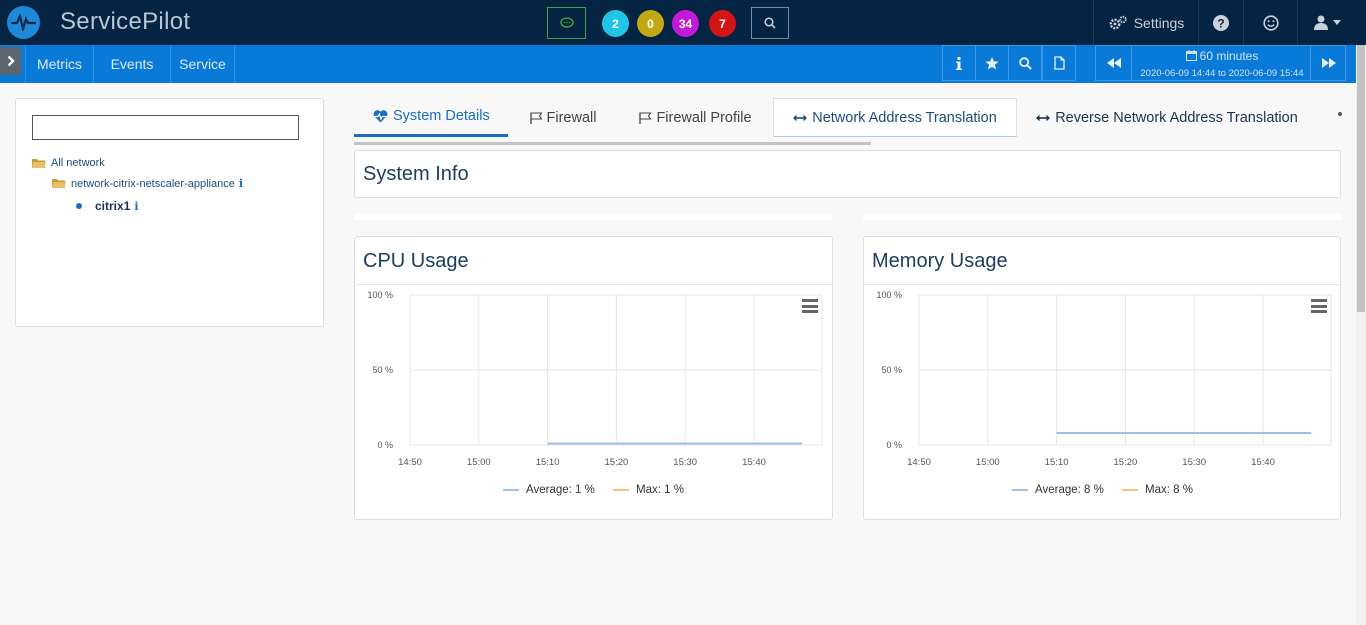  Describe the element at coordinates (1069, 490) in the screenshot. I see `legend-label: Average: 8 %` at that location.